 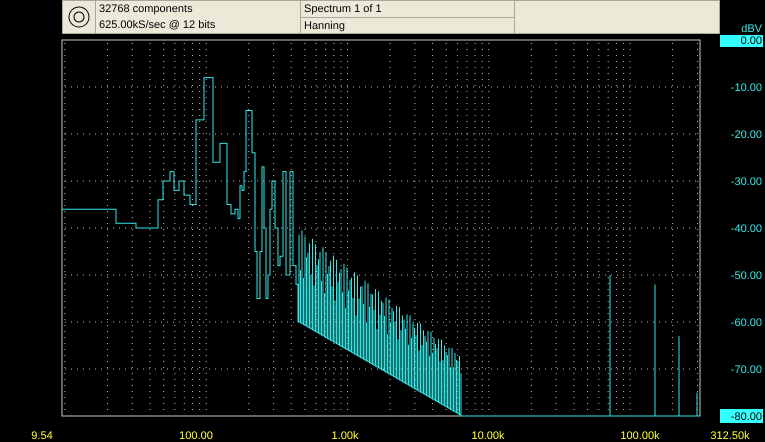 I want to click on spectrum-index: Spectrum 1 of 1, so click(x=407, y=9).